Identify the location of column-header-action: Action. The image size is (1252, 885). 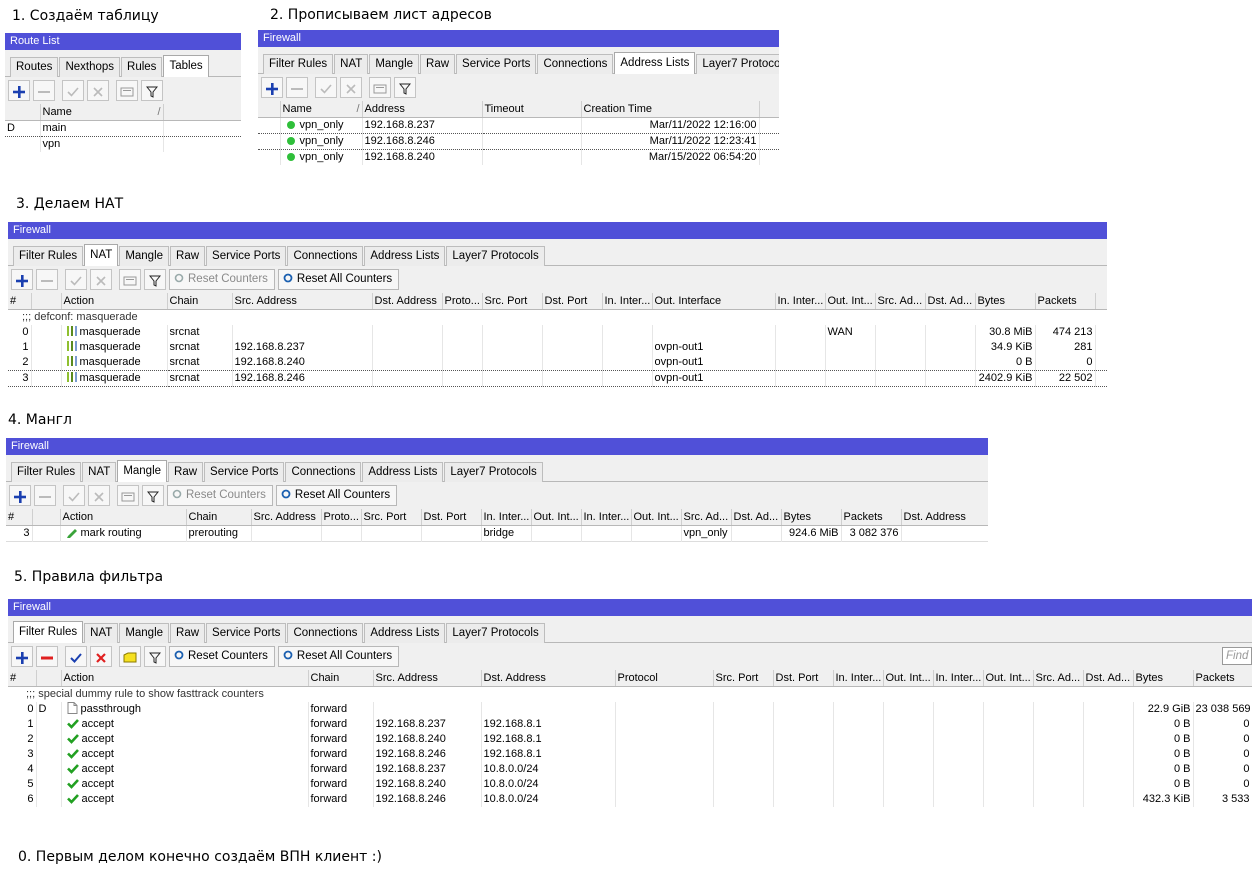
(114, 301).